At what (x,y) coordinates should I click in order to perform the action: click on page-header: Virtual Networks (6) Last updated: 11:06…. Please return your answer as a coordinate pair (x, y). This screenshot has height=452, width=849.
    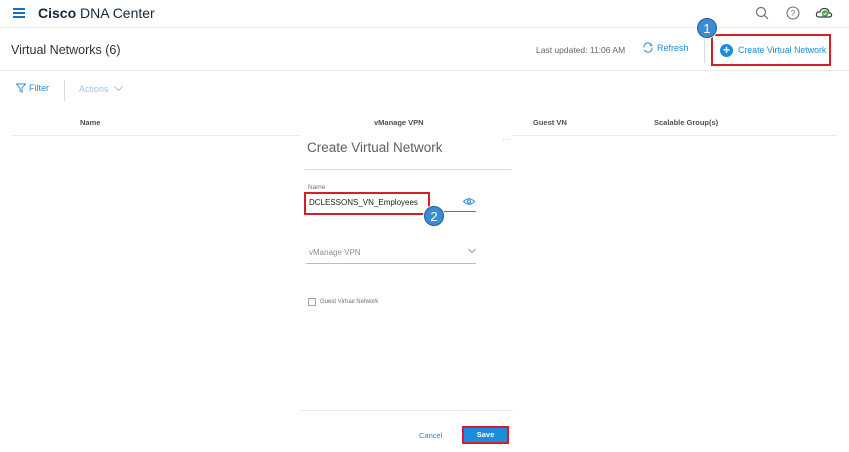
    Looking at the image, I should click on (424, 50).